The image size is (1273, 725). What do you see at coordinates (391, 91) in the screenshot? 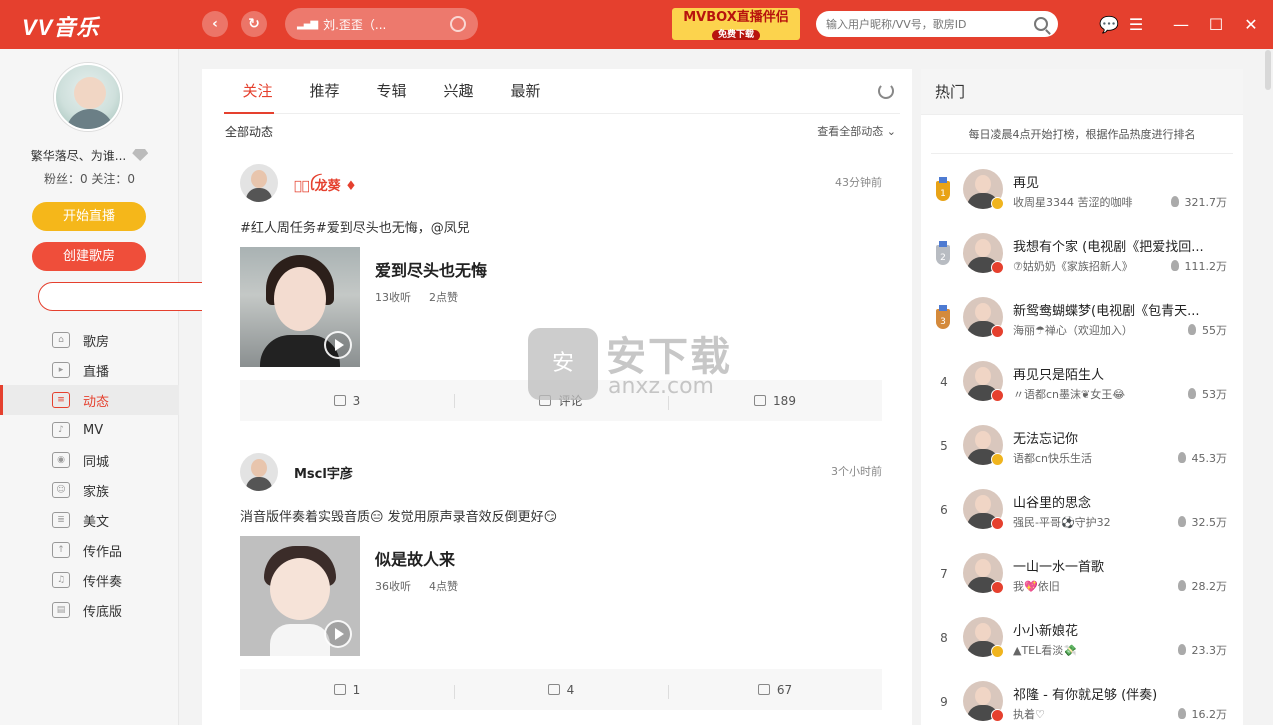
I see `tab-albums: 专辑` at bounding box center [391, 91].